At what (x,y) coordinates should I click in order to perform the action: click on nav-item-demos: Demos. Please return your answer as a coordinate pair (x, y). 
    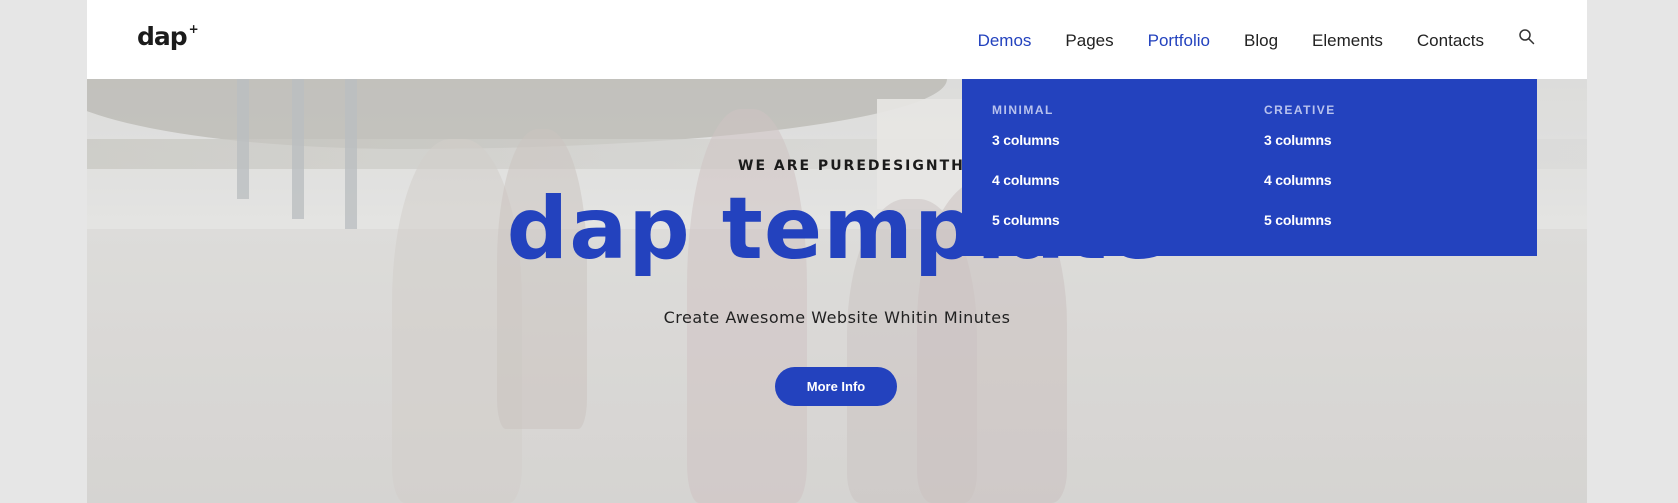
    Looking at the image, I should click on (1005, 40).